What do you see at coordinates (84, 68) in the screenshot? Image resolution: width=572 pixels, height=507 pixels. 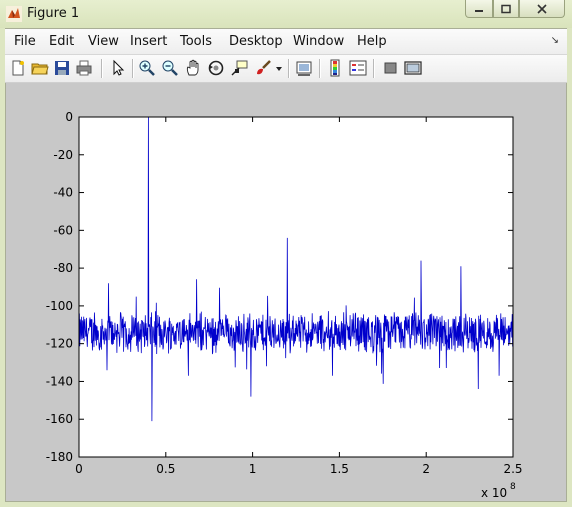 I see `print-icon` at bounding box center [84, 68].